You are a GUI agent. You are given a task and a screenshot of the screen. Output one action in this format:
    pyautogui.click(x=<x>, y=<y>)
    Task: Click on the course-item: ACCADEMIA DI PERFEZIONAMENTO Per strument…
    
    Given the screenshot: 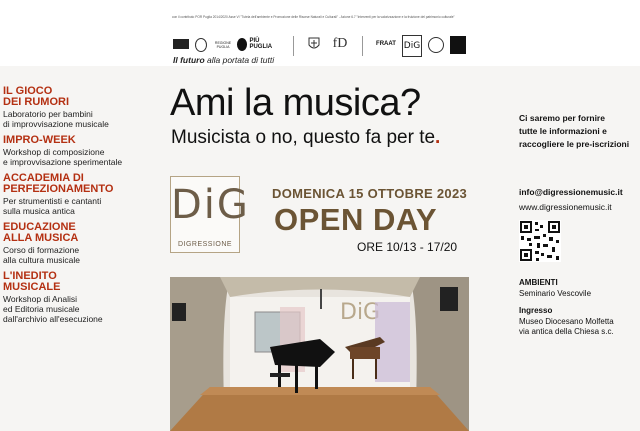 What is the action you would take?
    pyautogui.click(x=78, y=194)
    